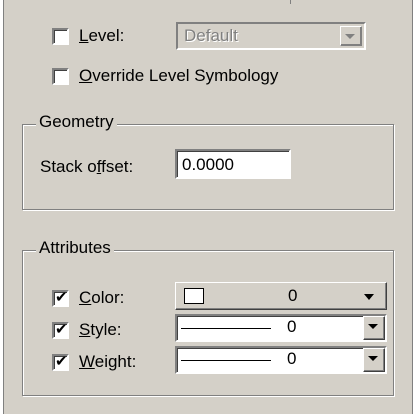 The image size is (416, 414). Describe the element at coordinates (60, 76) in the screenshot. I see `override-level-symbology-checkbox` at that location.